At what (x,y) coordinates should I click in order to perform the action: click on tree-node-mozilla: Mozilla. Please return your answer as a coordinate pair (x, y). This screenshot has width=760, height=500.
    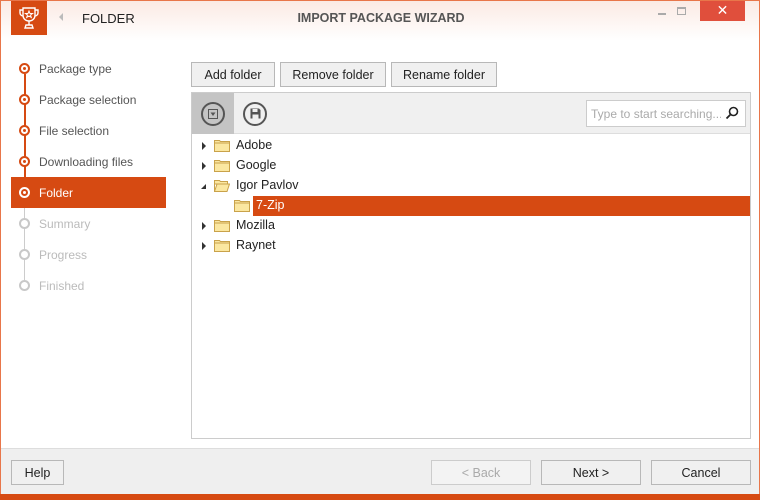
    Looking at the image, I should click on (471, 226).